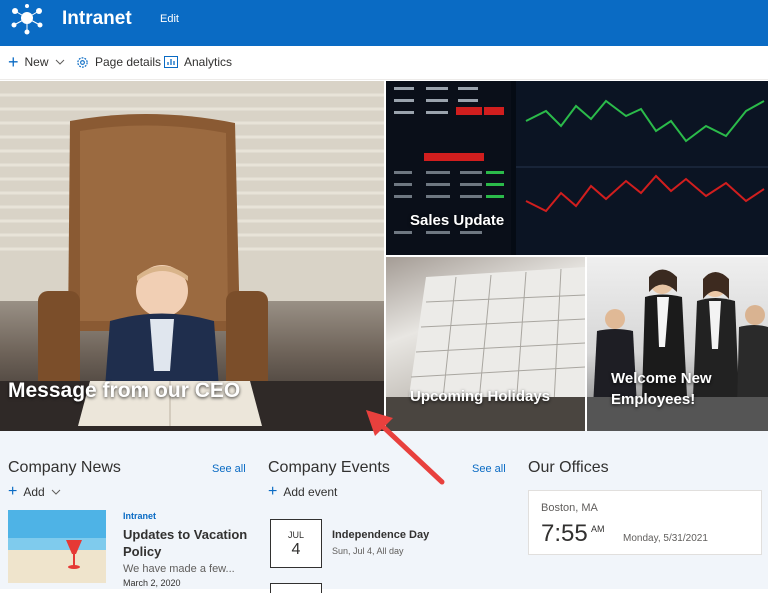 This screenshot has width=768, height=593. I want to click on page-details-button: Page details, so click(118, 62).